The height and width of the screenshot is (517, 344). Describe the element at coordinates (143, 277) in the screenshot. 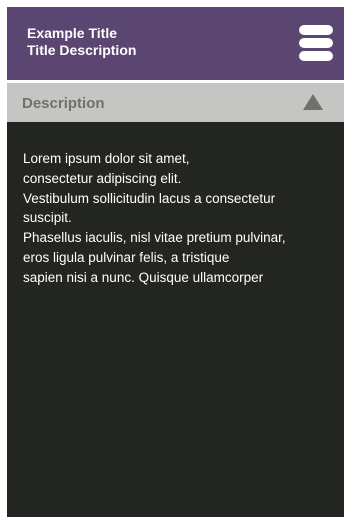

I see `content-line: sapien nisi a nunc. Quisque ullamcorper` at that location.